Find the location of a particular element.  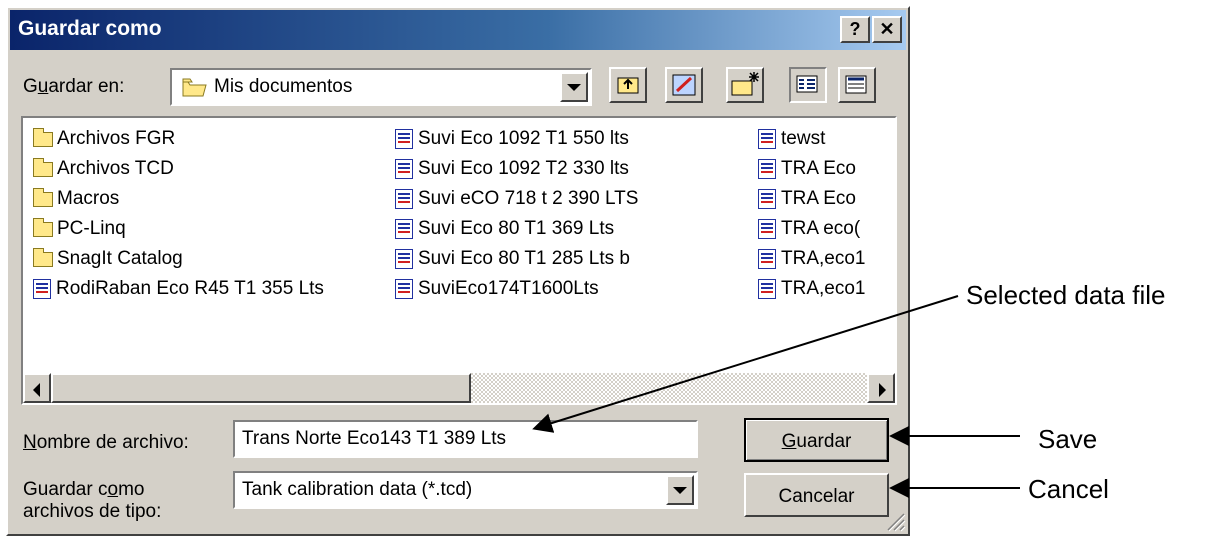

selected-file-arrow is located at coordinates (745, 364).